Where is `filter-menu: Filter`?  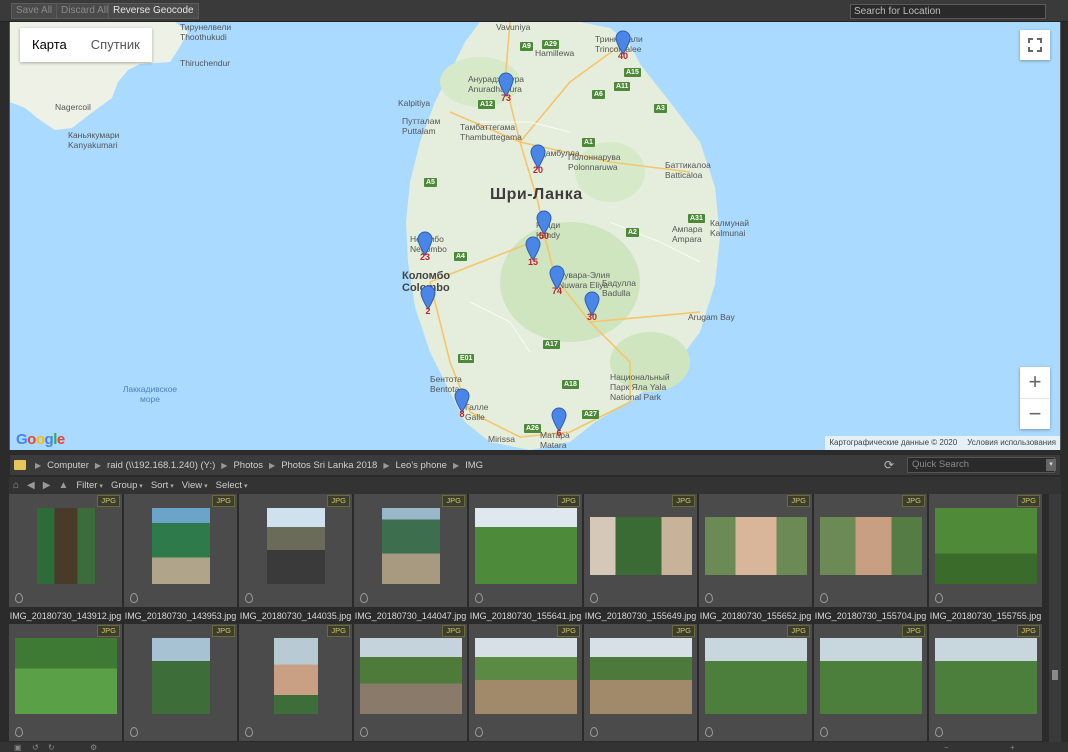 filter-menu: Filter is located at coordinates (89, 485).